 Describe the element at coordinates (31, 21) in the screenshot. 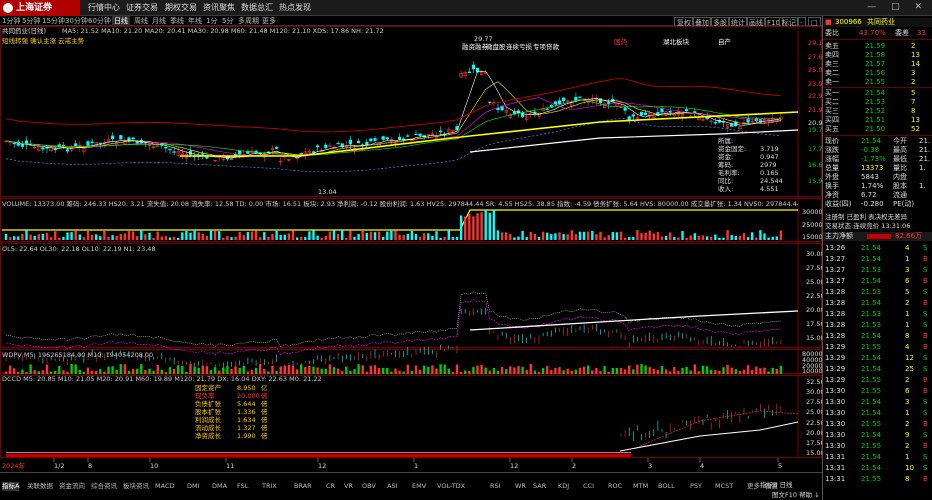

I see `period-5min: 5分钟` at that location.